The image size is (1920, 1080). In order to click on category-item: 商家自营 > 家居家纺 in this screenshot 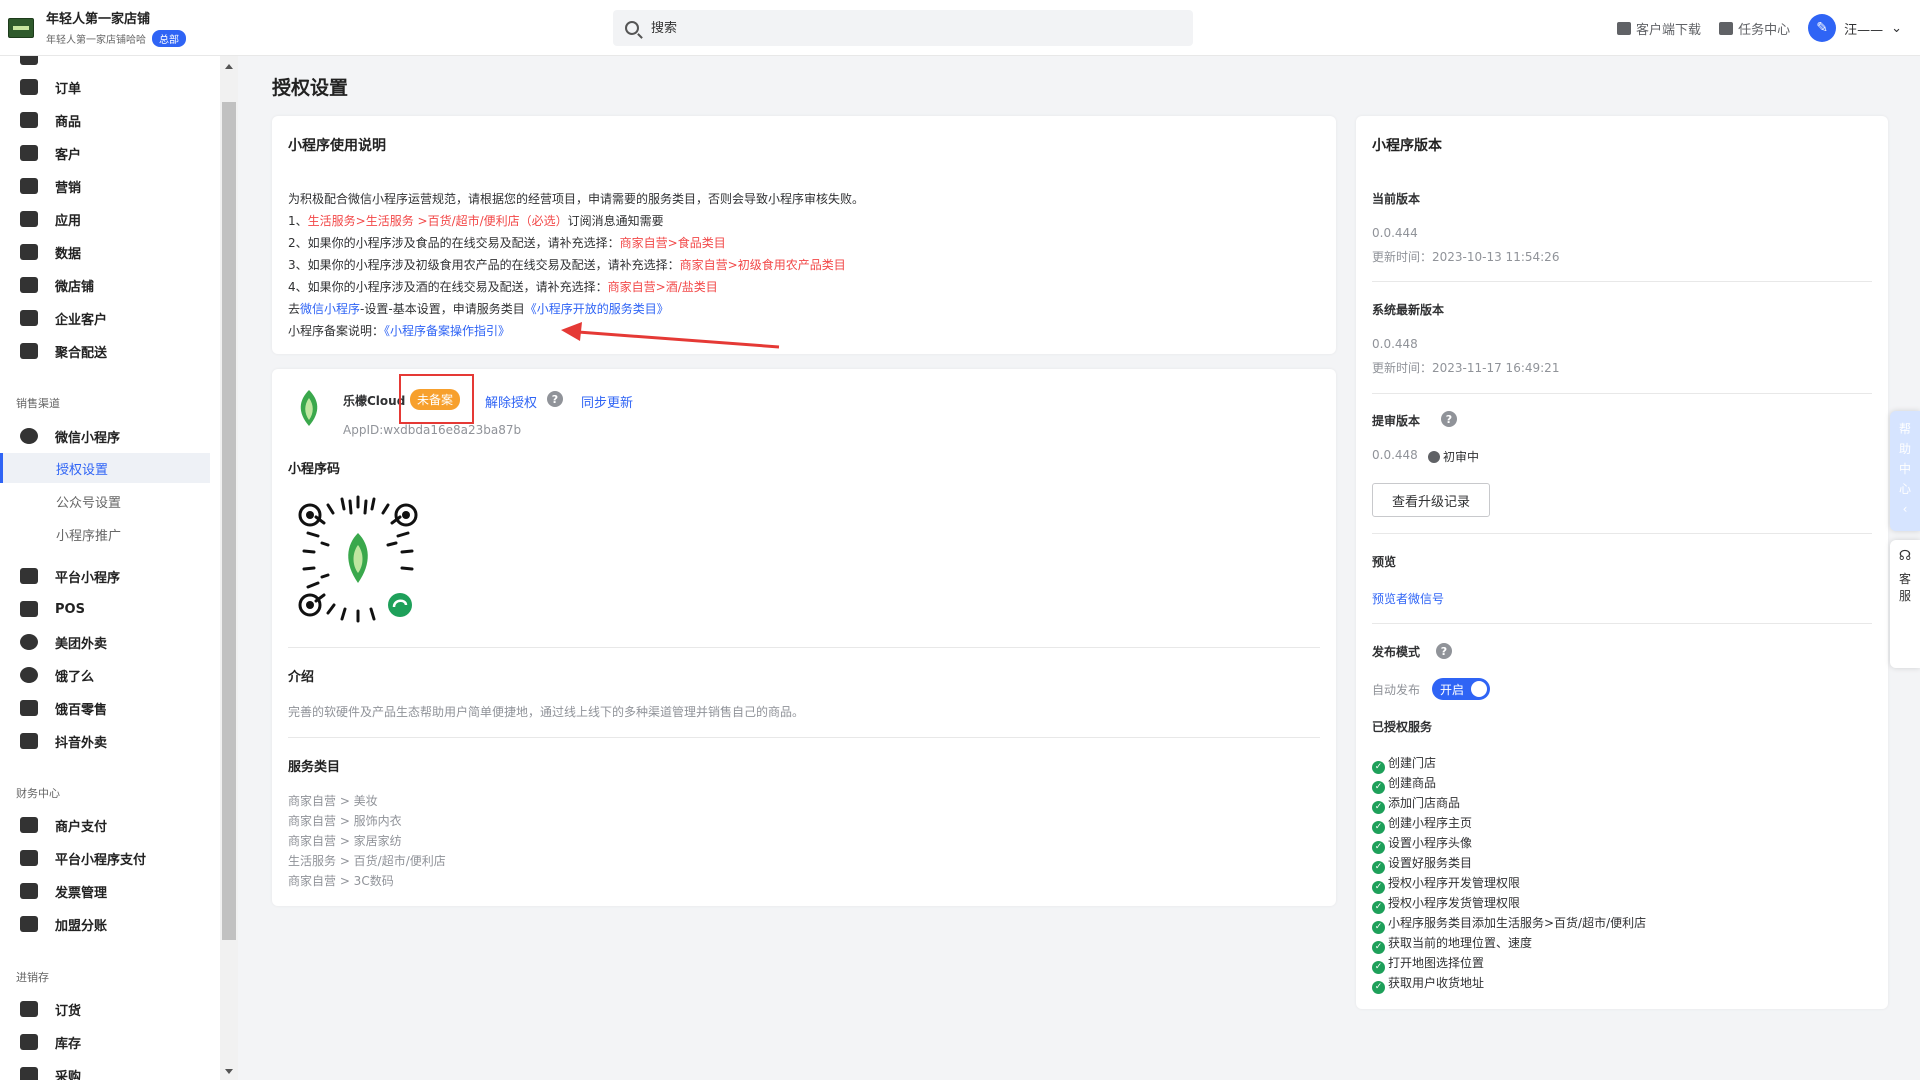, I will do `click(345, 841)`.